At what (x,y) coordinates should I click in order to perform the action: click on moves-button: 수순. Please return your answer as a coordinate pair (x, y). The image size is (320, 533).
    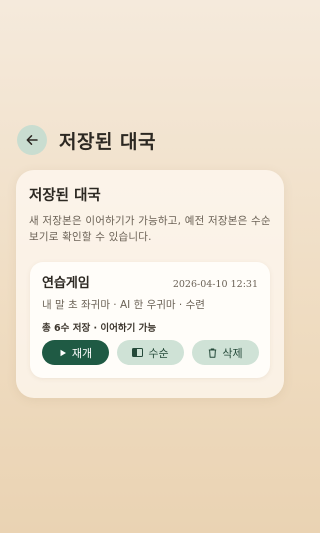
    Looking at the image, I should click on (150, 352).